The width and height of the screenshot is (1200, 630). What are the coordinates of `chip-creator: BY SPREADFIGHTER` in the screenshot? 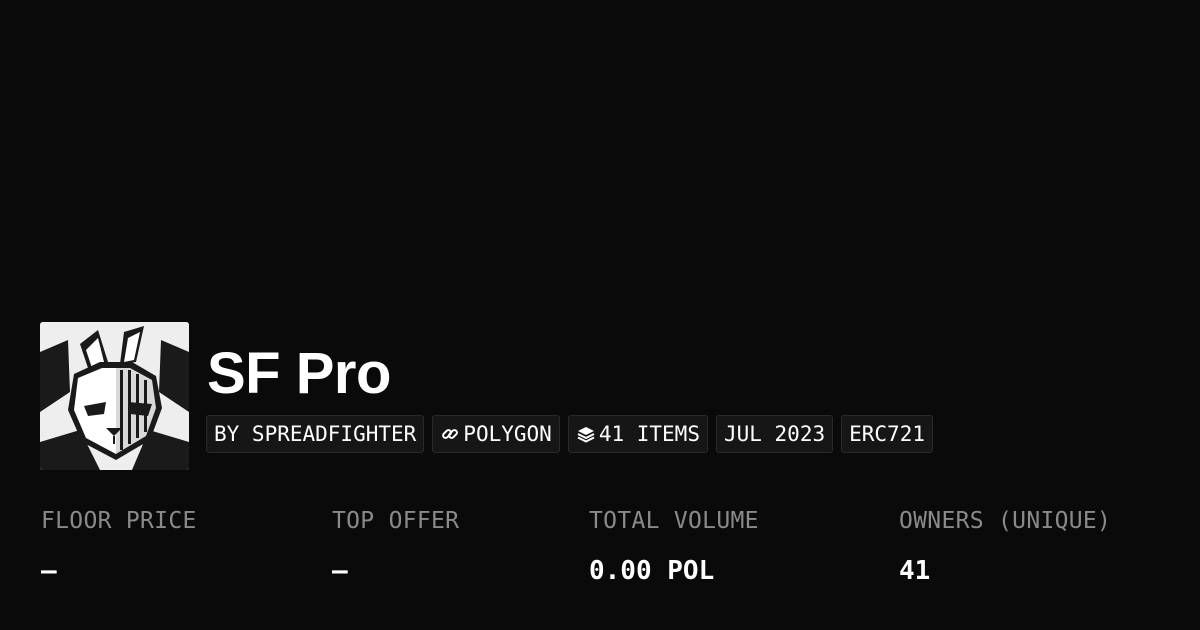 It's located at (315, 434).